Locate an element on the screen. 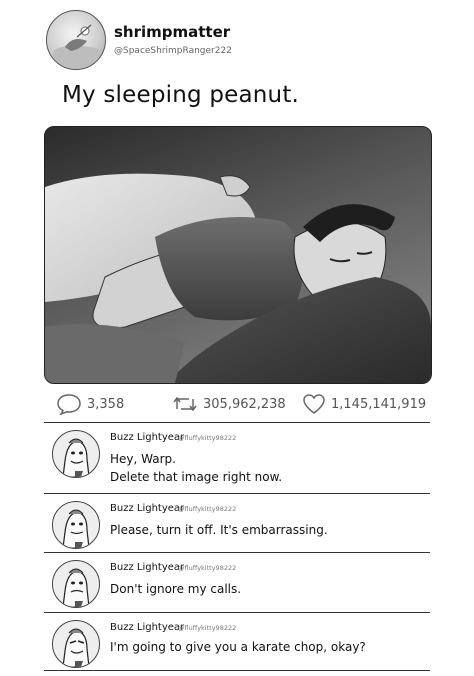 The image size is (474, 676). retweet-icon is located at coordinates (185, 404).